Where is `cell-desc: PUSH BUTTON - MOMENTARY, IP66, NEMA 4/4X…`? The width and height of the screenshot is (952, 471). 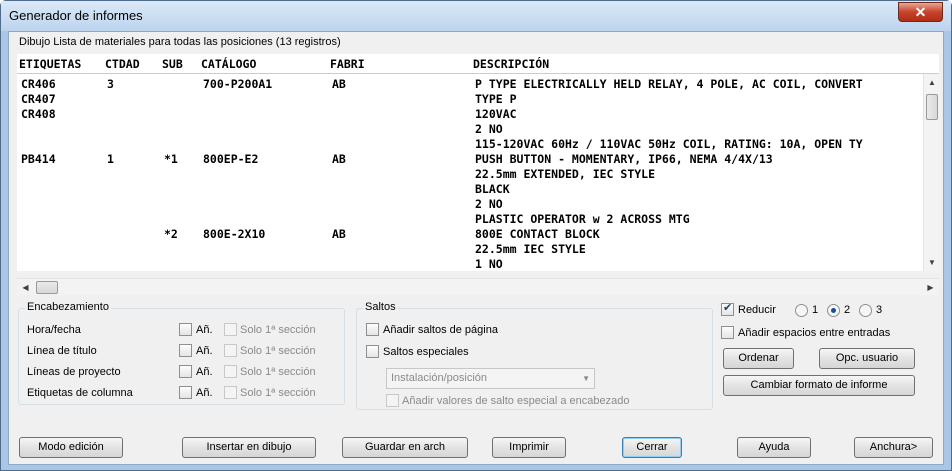 cell-desc: PUSH BUTTON - MOMENTARY, IP66, NEMA 4/4X… is located at coordinates (624, 159).